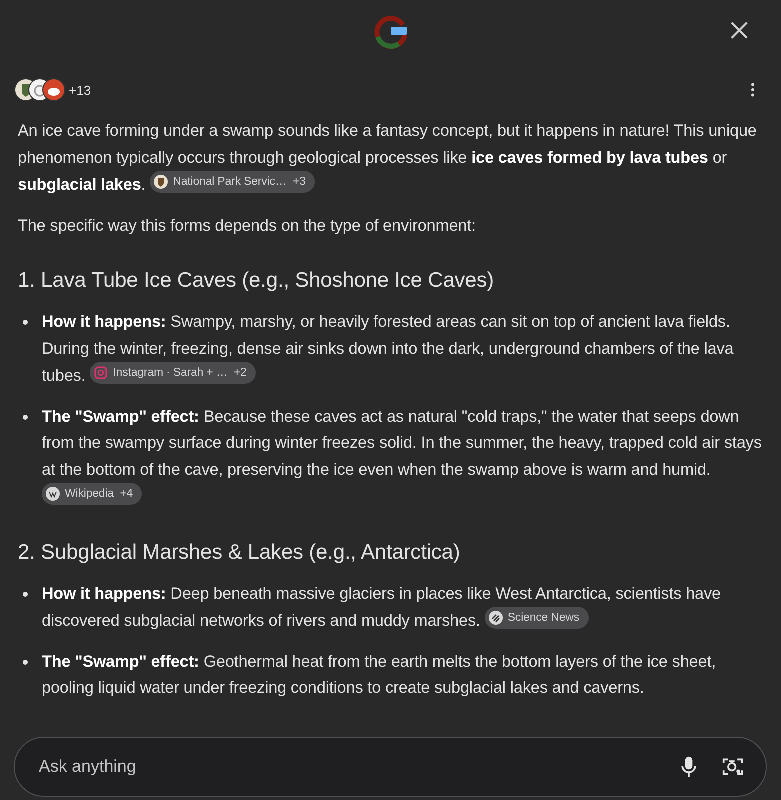 This screenshot has width=781, height=800. Describe the element at coordinates (232, 182) in the screenshot. I see `source-chip: National Park Servic… +3` at that location.